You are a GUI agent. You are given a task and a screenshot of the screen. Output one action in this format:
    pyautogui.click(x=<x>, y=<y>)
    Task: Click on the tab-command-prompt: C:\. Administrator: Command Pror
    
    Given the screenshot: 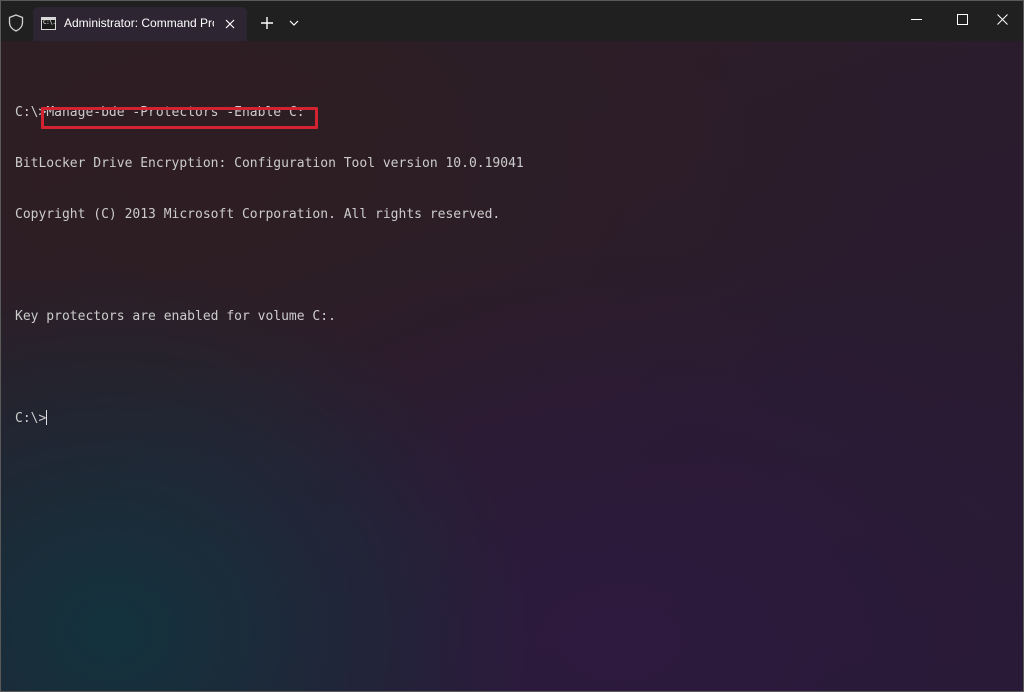 What is the action you would take?
    pyautogui.click(x=140, y=24)
    